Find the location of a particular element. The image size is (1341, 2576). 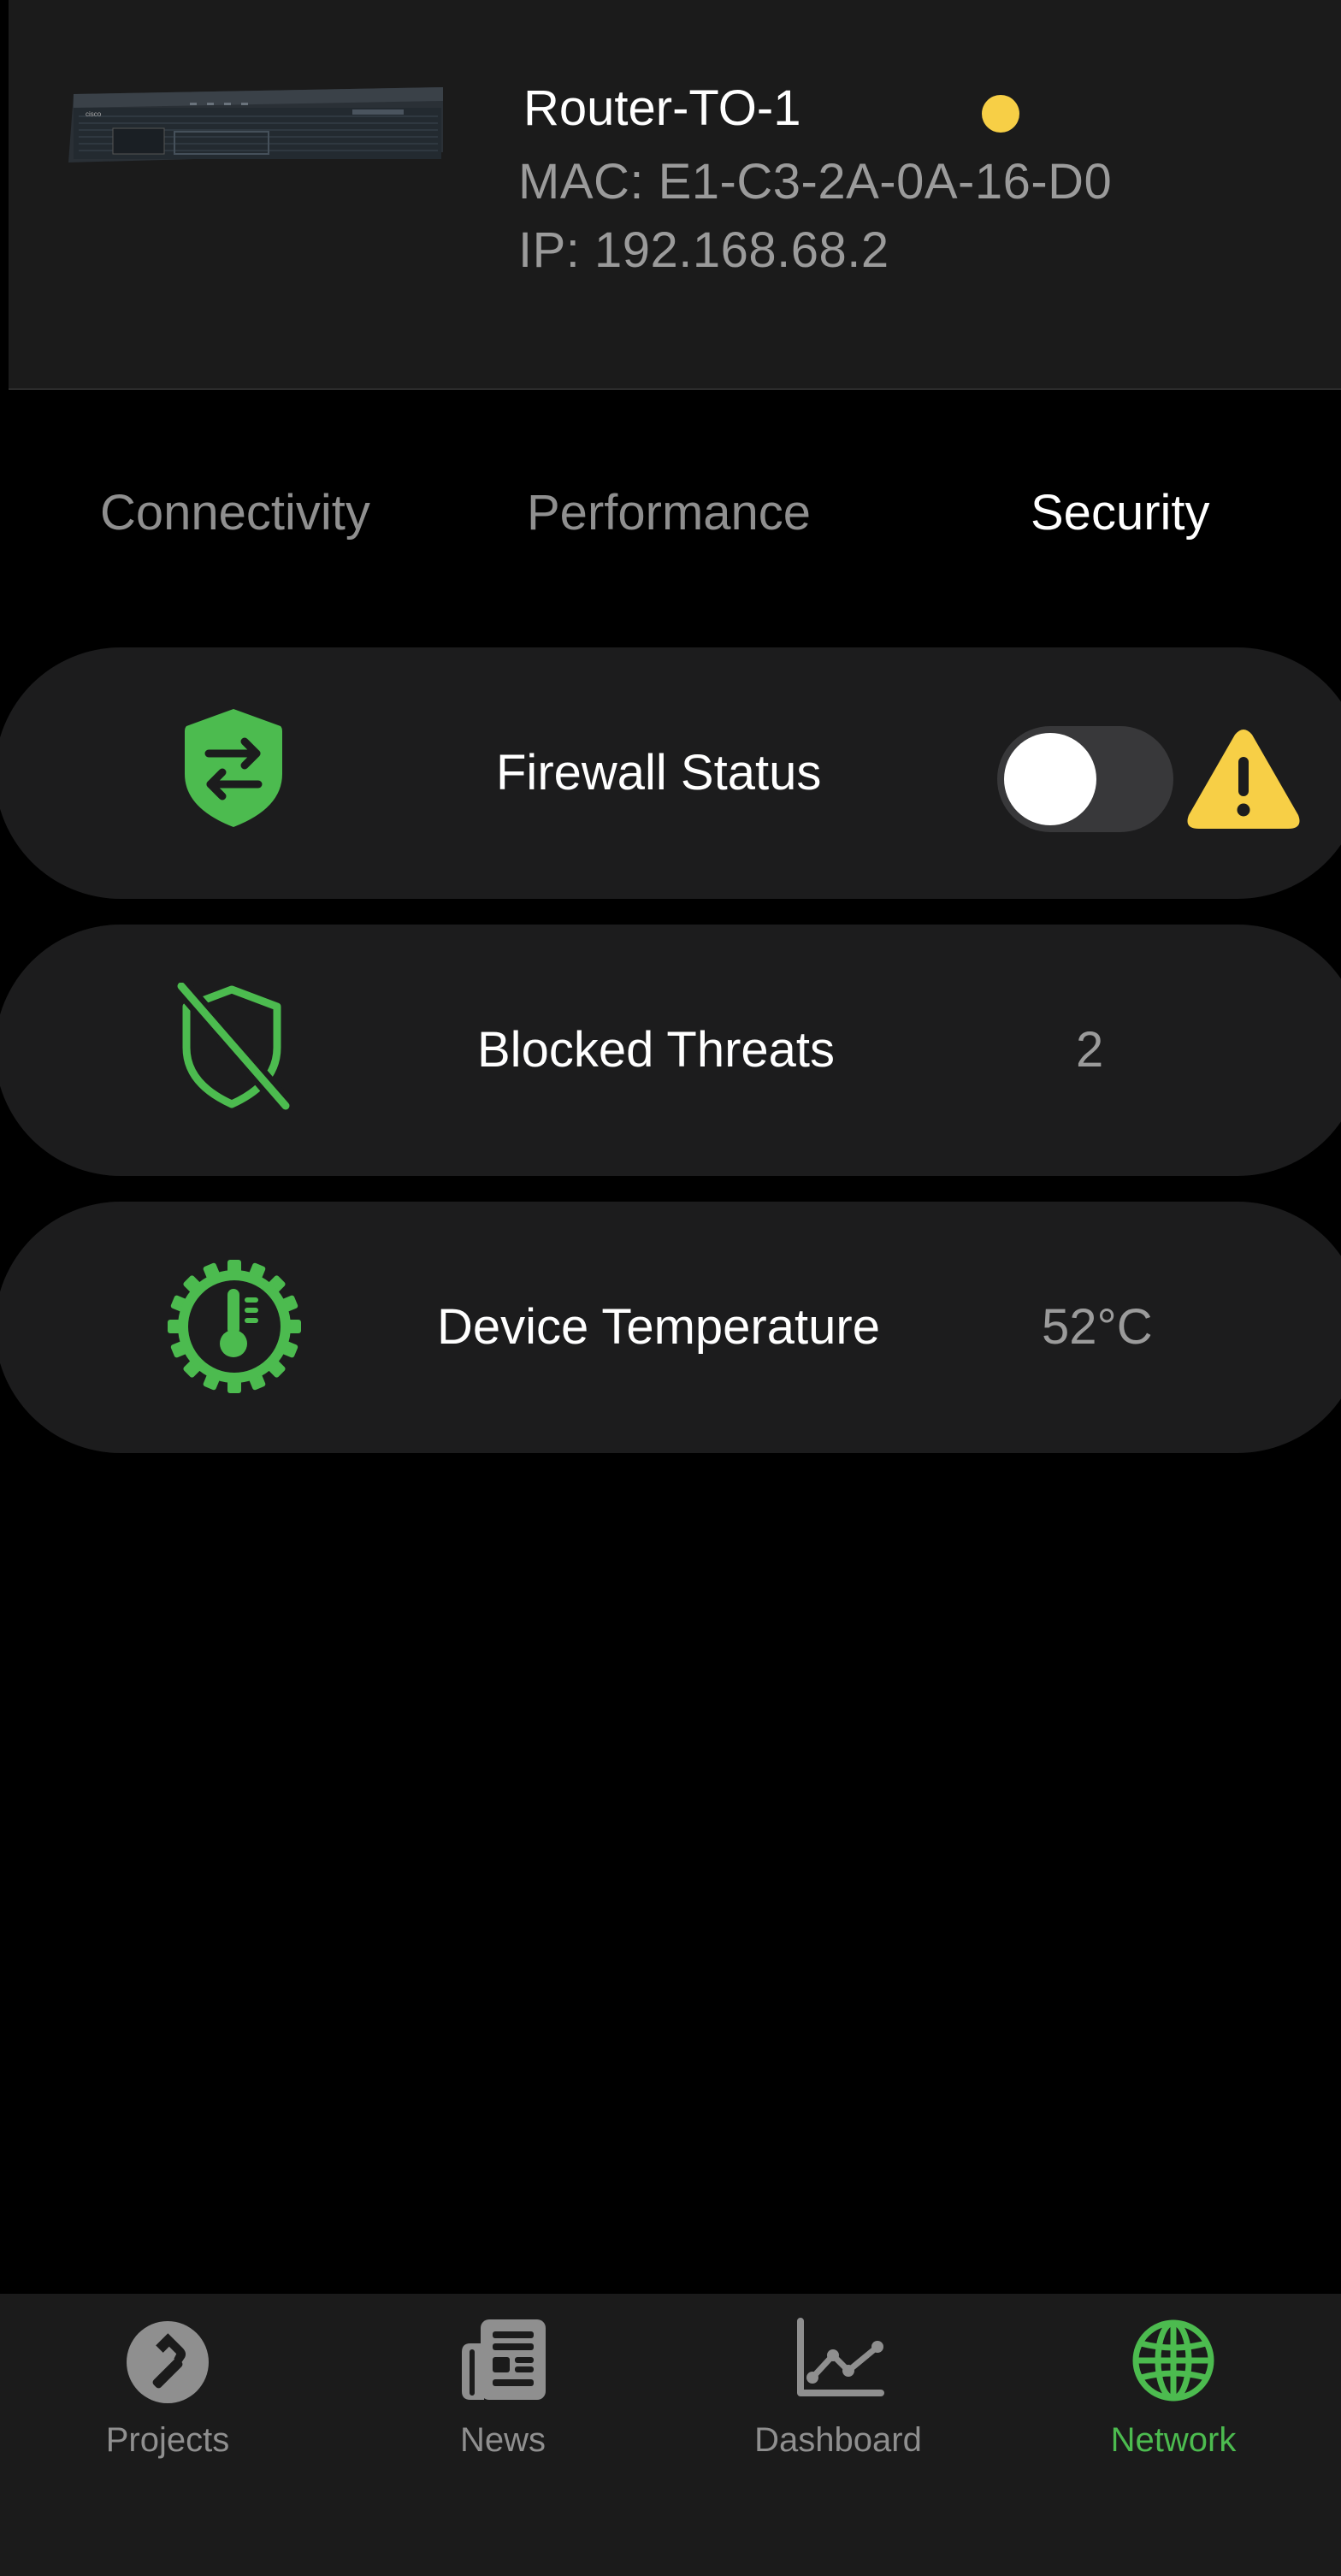

device-name: Router-TO-1 is located at coordinates (662, 108).